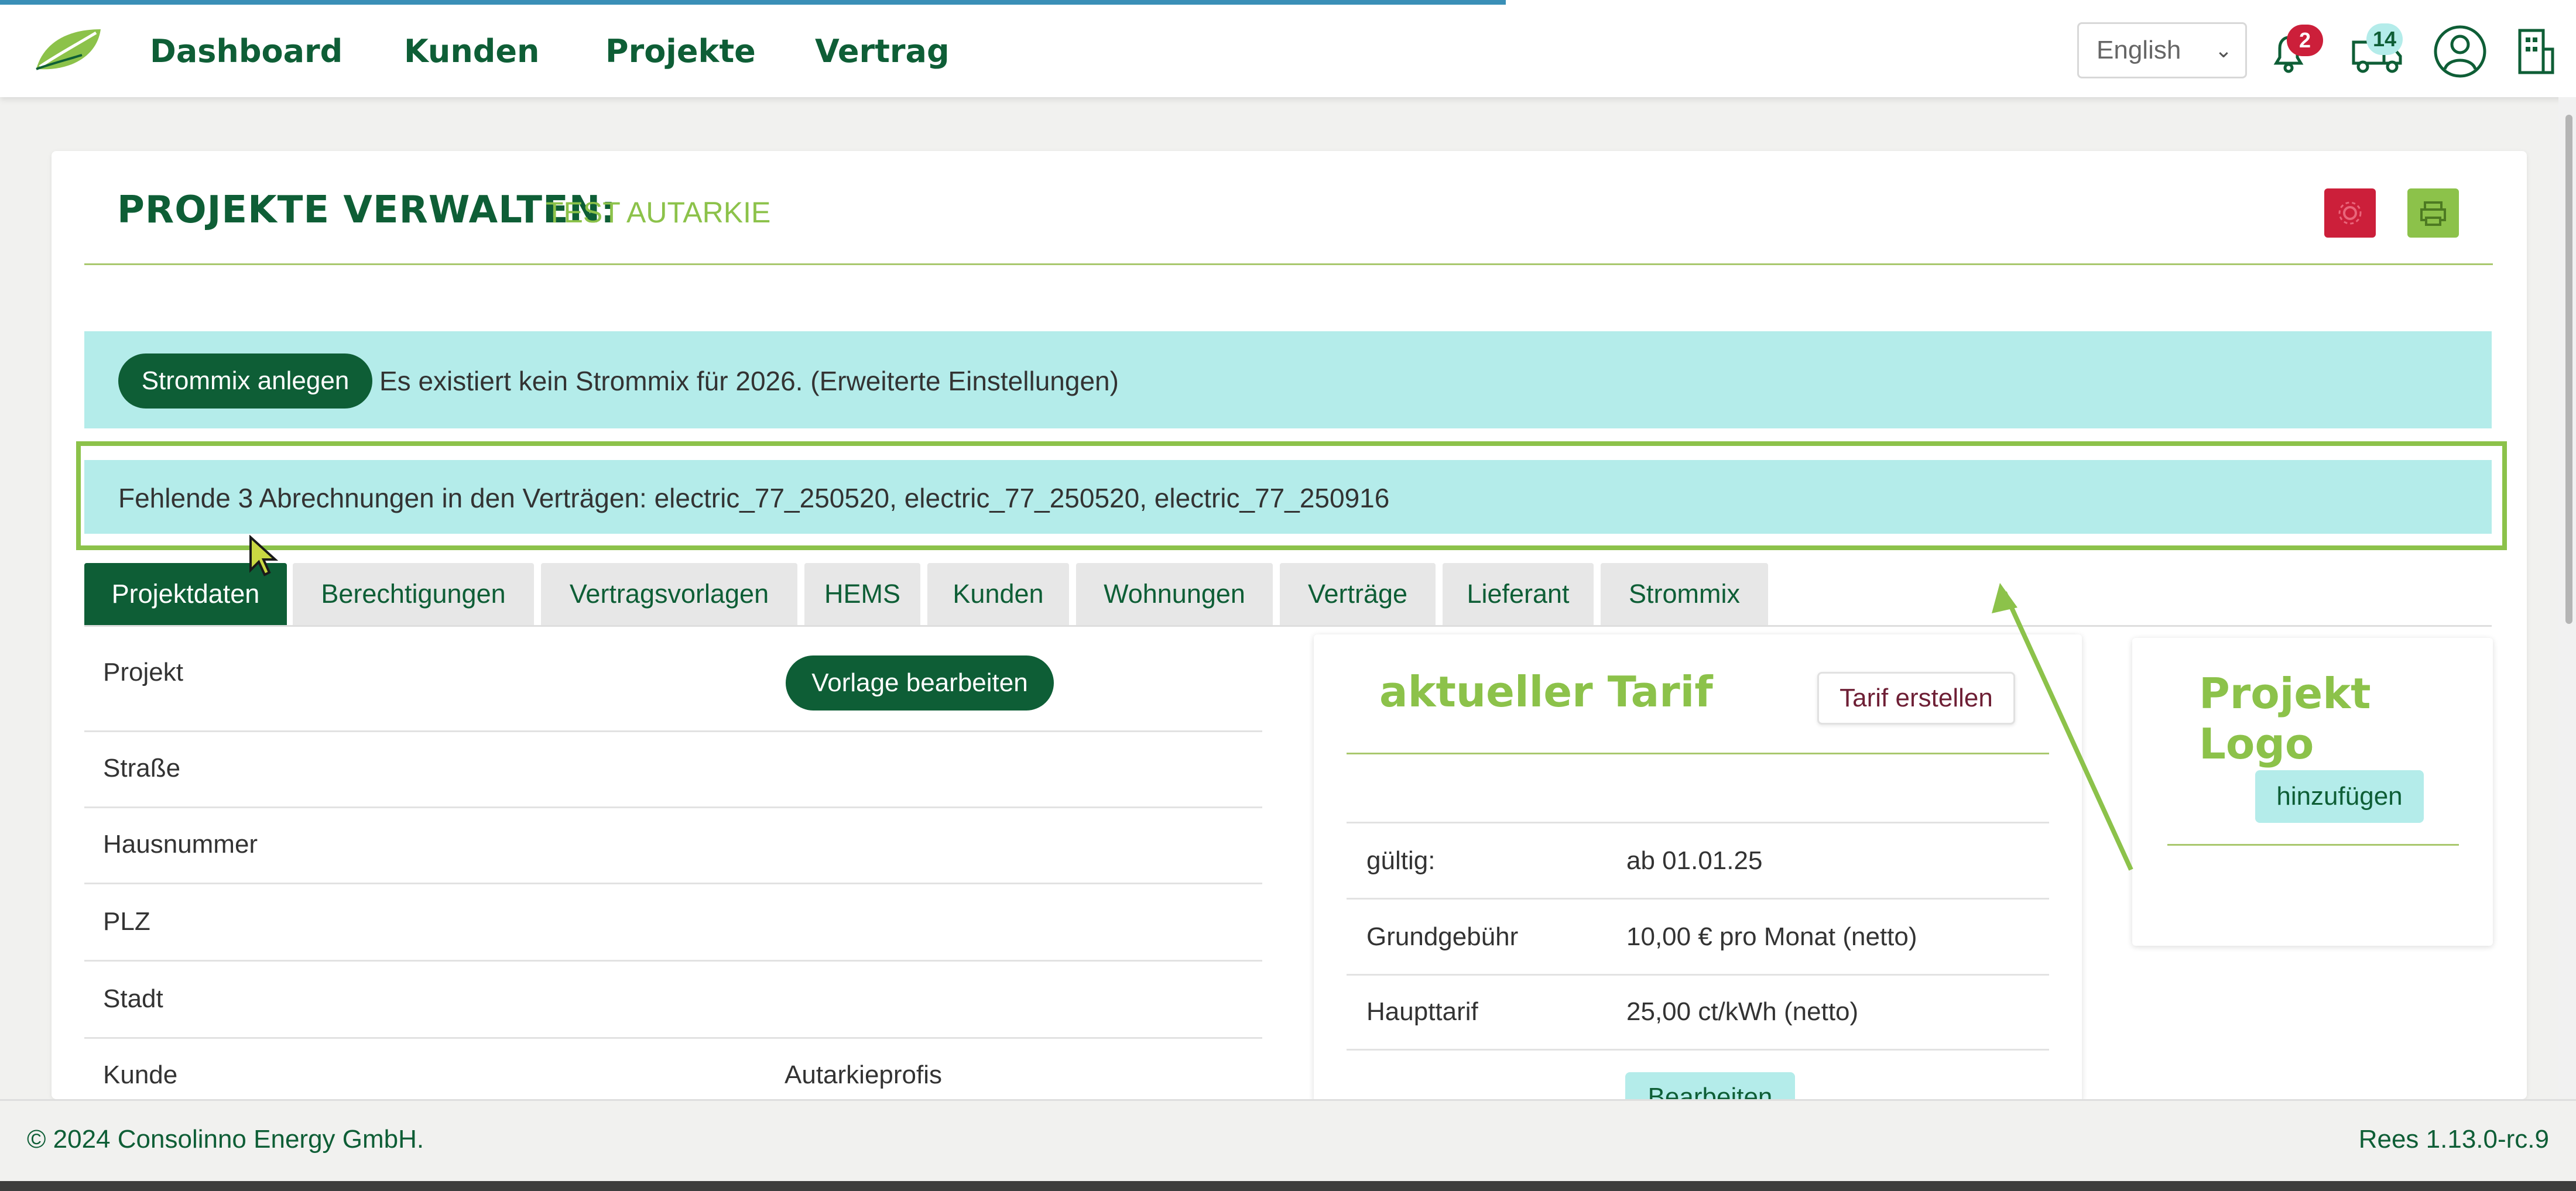 This screenshot has width=2576, height=1191. Describe the element at coordinates (658, 212) in the screenshot. I see `page-subtitle: TEST AUTARKIE` at that location.